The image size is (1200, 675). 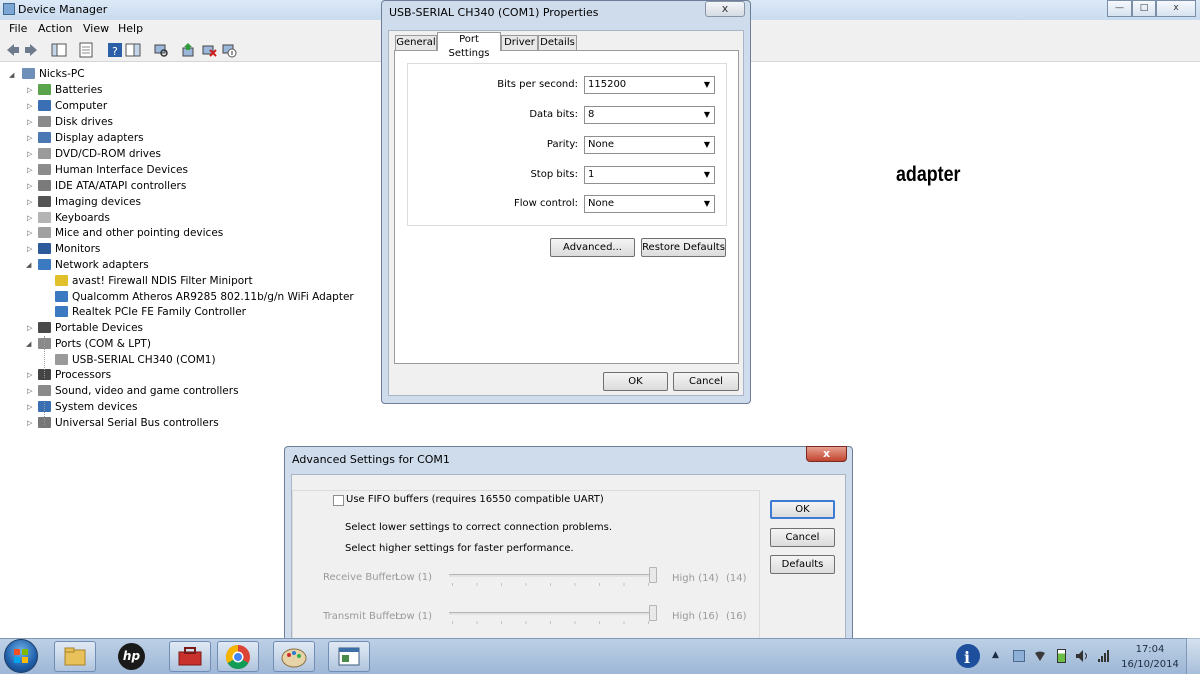 What do you see at coordinates (552, 613) in the screenshot?
I see `transmit-buffer-track` at bounding box center [552, 613].